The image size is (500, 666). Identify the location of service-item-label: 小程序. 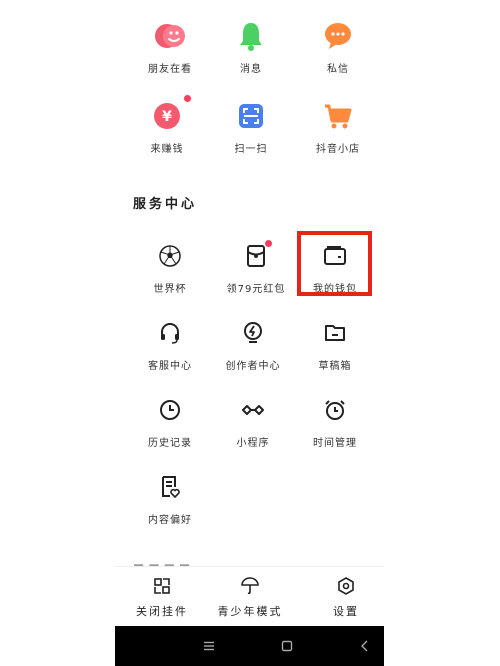
(253, 443).